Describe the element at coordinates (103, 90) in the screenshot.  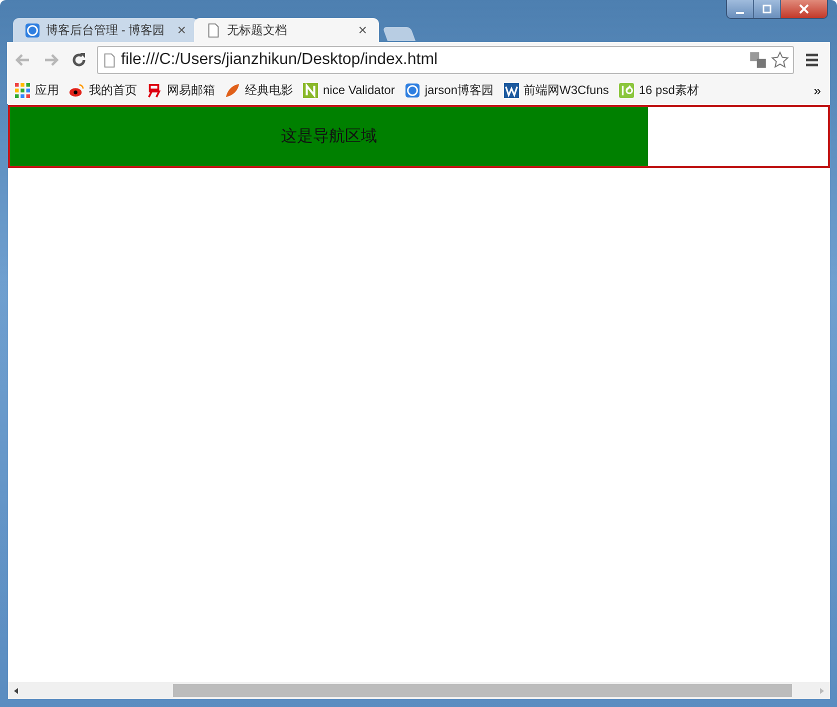
I see `bookmark-item: 我的首页` at that location.